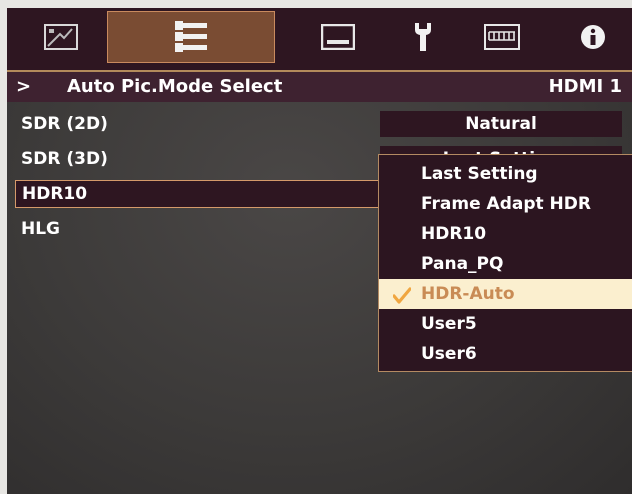  Describe the element at coordinates (205, 194) in the screenshot. I see `setting-row-hdr10: HDR10` at that location.